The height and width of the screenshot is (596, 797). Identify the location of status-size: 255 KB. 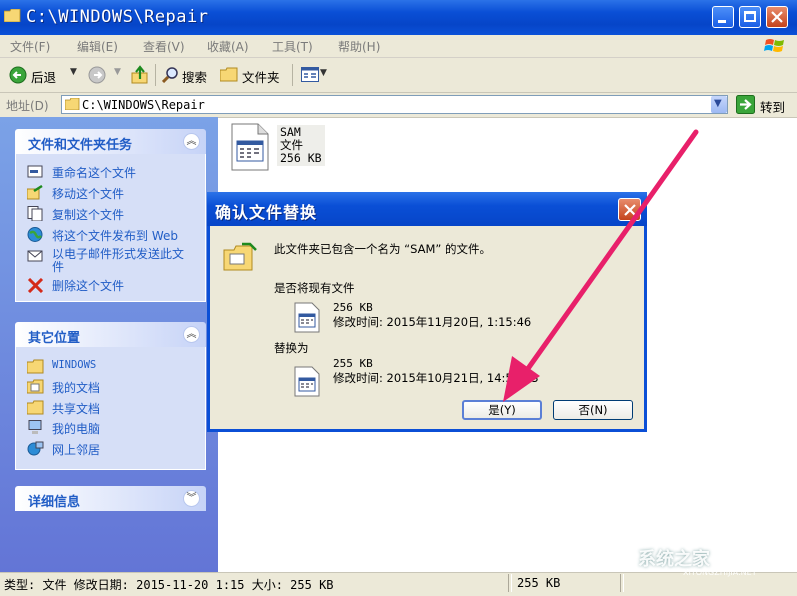
(539, 583).